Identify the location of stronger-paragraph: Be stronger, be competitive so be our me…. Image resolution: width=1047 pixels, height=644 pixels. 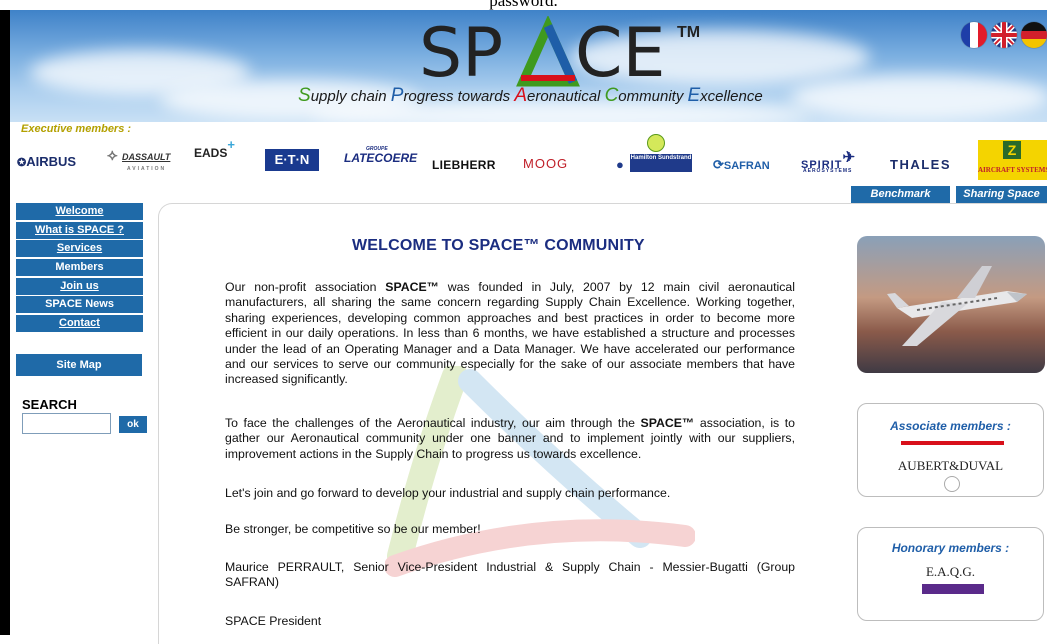
(353, 529).